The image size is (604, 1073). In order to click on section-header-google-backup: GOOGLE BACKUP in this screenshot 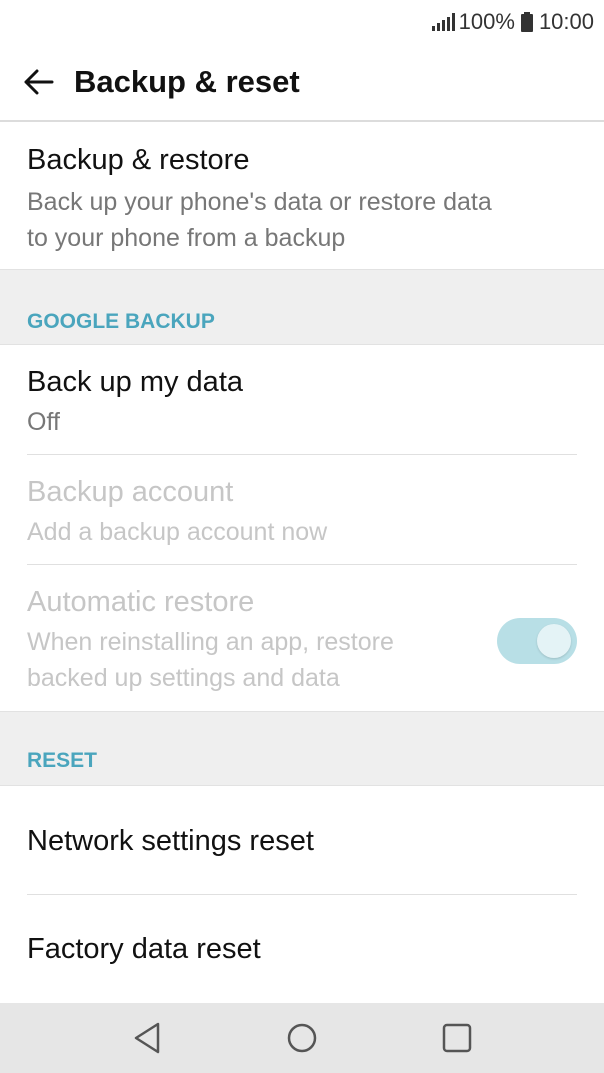, I will do `click(302, 307)`.